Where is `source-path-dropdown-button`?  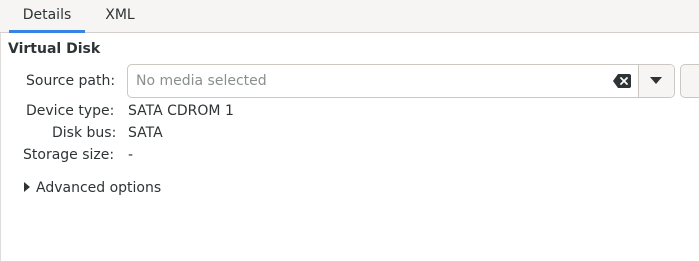
source-path-dropdown-button is located at coordinates (656, 81).